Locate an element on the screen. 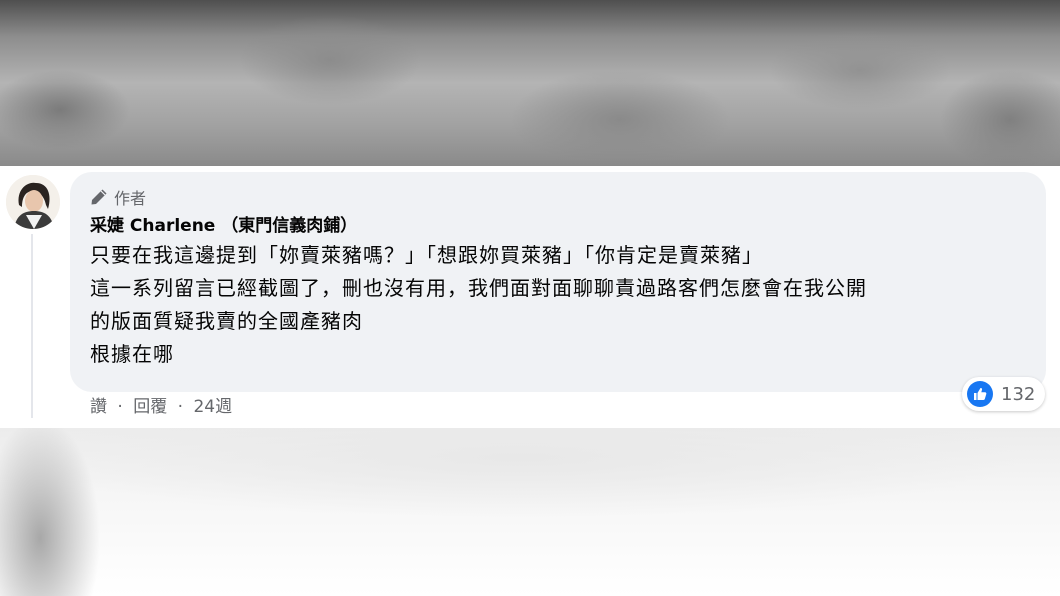 The width and height of the screenshot is (1060, 596). comment-actions: 讚 · 回覆 · 24週 is located at coordinates (161, 407).